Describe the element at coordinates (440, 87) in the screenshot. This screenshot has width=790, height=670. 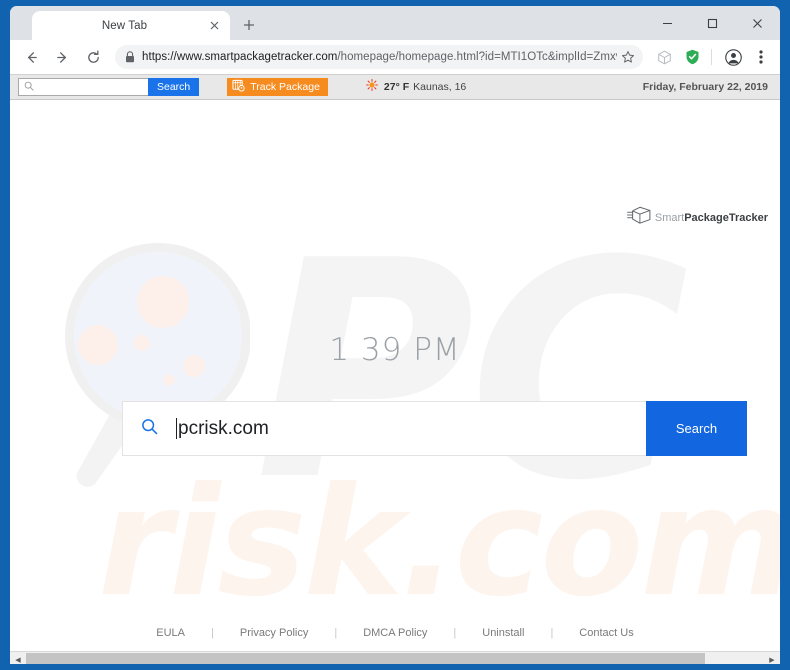
I see `weather-location: Kaunas, 16` at that location.